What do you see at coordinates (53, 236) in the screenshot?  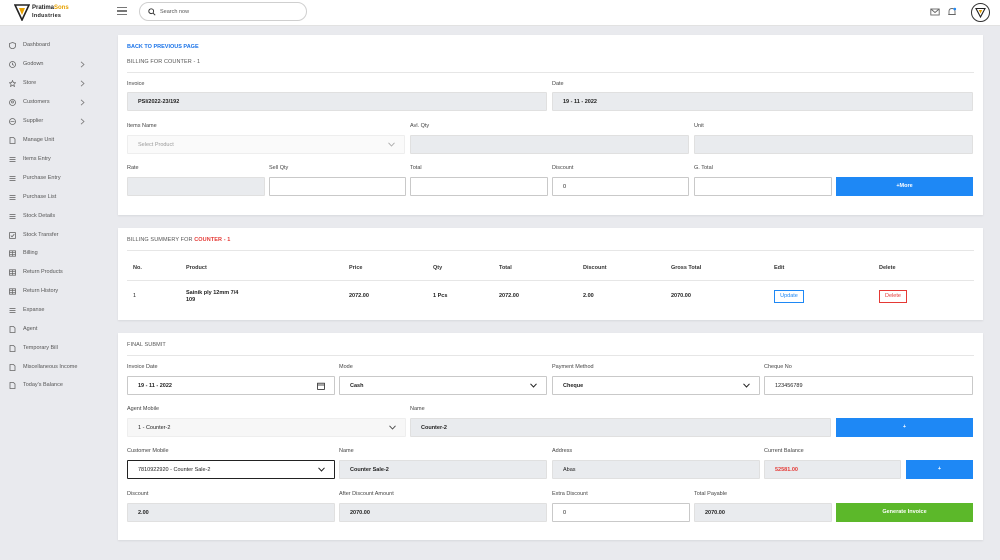 I see `sidebar-item-stock-transfer: Stock Transfer` at bounding box center [53, 236].